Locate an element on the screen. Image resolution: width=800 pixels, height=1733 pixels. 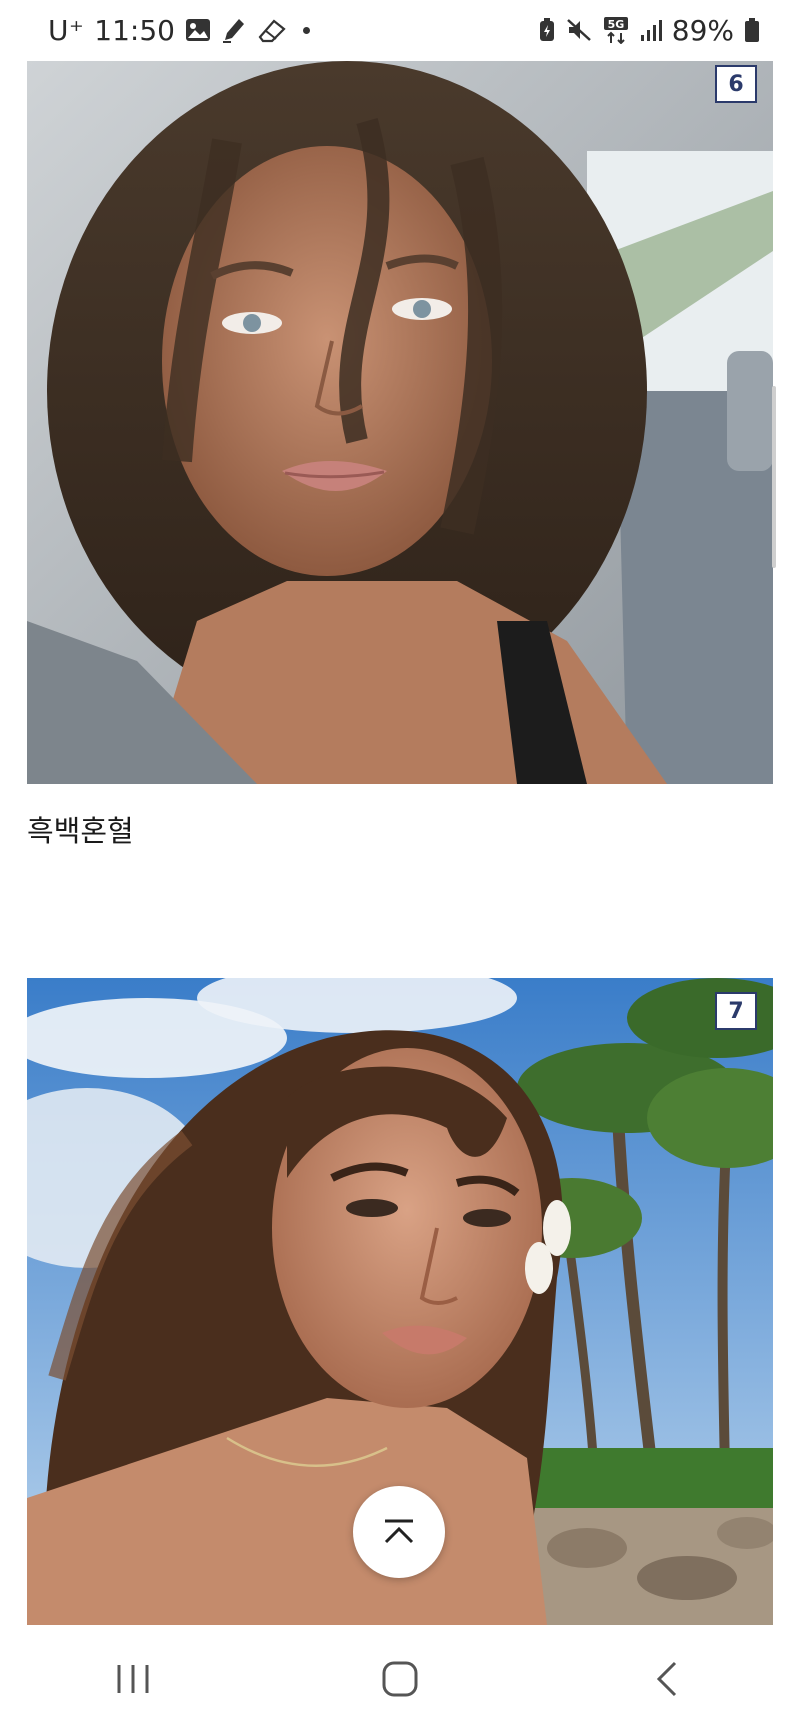
battery-percent: 89% is located at coordinates (702, 30).